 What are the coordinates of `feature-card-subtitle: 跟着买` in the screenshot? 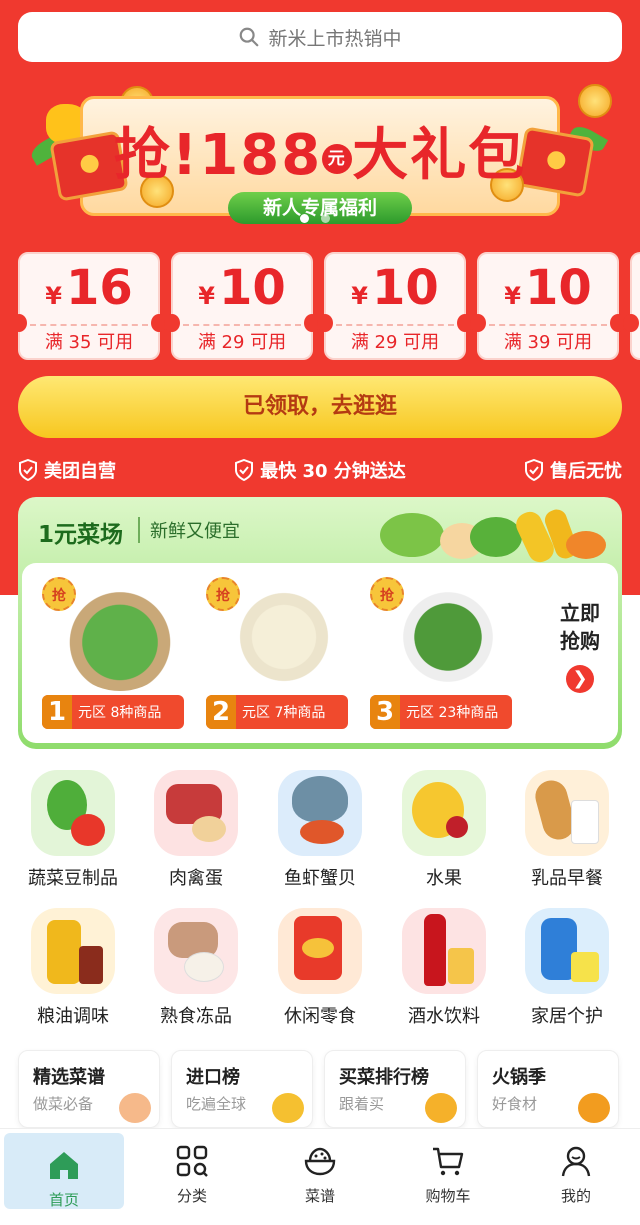 It's located at (362, 1104).